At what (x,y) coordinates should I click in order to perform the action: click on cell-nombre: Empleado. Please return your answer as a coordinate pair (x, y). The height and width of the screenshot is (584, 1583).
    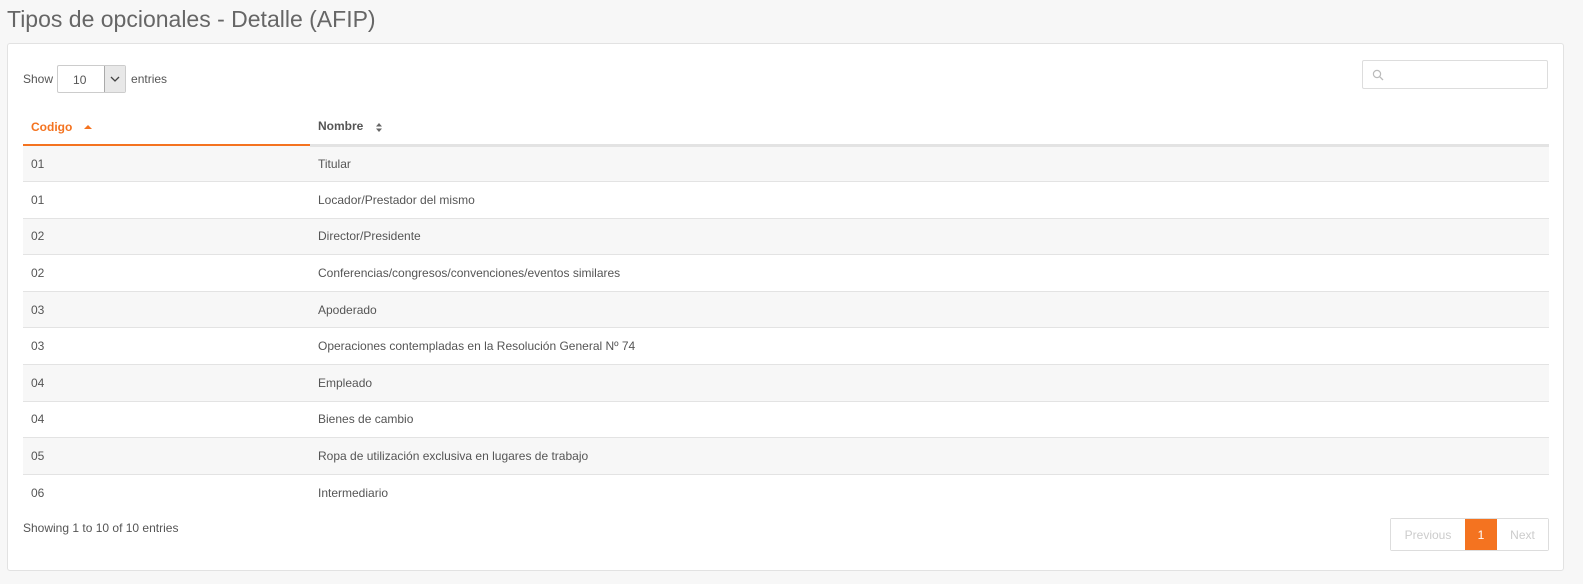
    Looking at the image, I should click on (929, 383).